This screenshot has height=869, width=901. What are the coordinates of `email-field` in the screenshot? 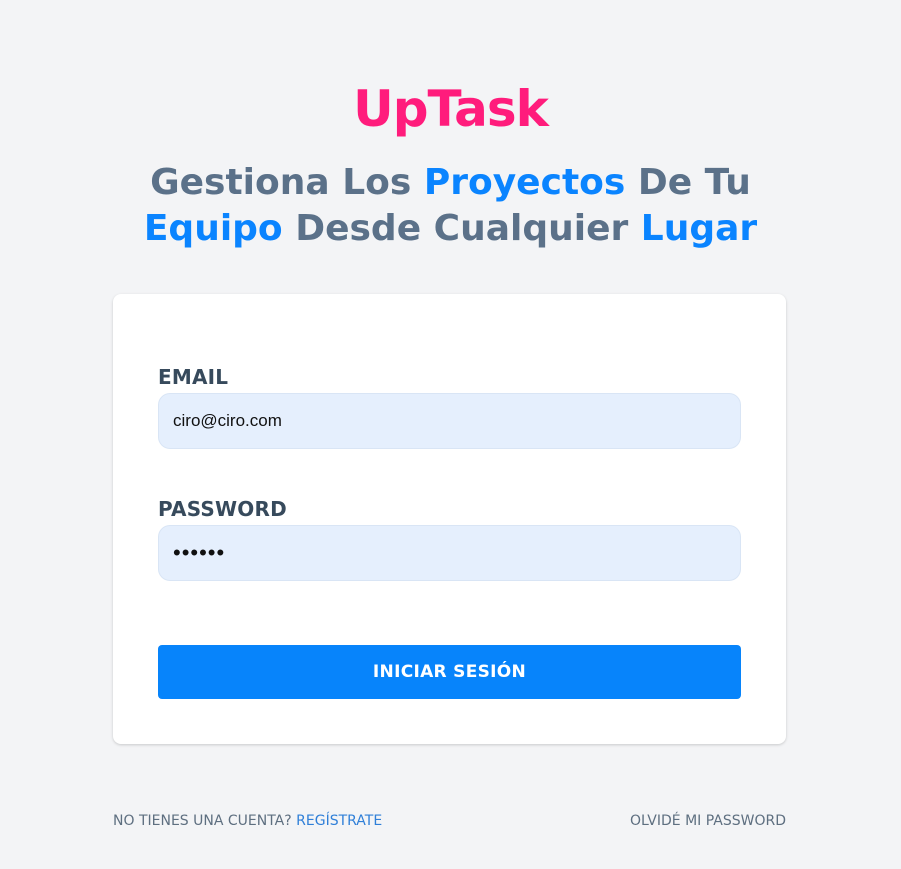 It's located at (449, 421).